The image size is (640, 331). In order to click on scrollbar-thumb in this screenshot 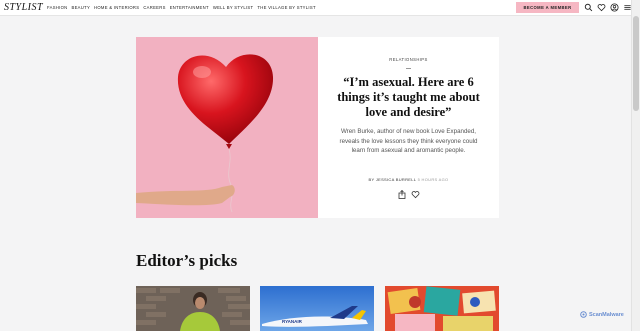, I will do `click(636, 63)`.